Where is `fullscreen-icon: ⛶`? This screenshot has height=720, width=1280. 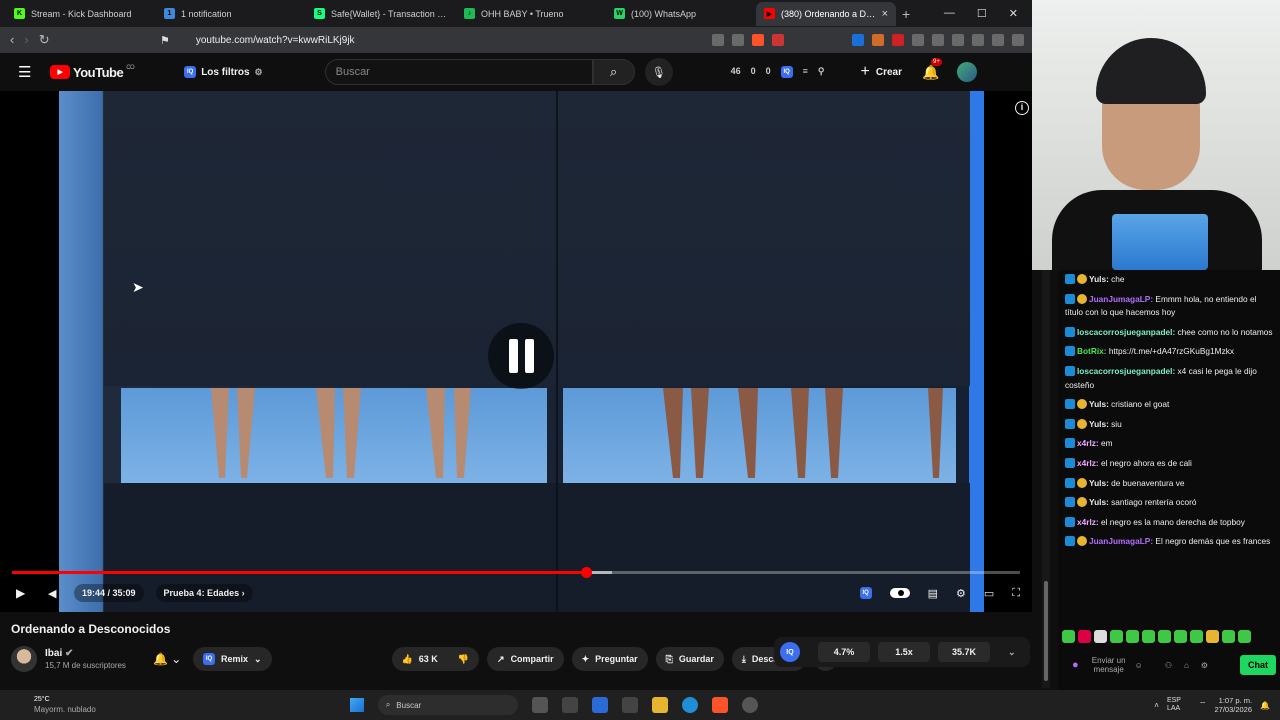 fullscreen-icon: ⛶ is located at coordinates (1016, 593).